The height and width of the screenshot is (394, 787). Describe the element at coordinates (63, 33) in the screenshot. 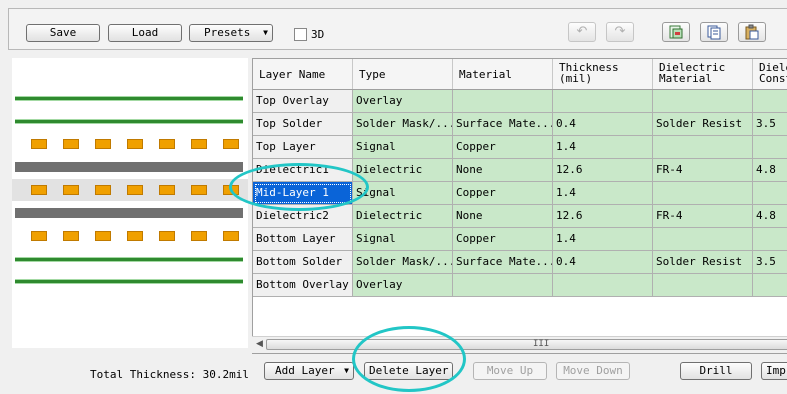

I see `save-button: Save` at that location.